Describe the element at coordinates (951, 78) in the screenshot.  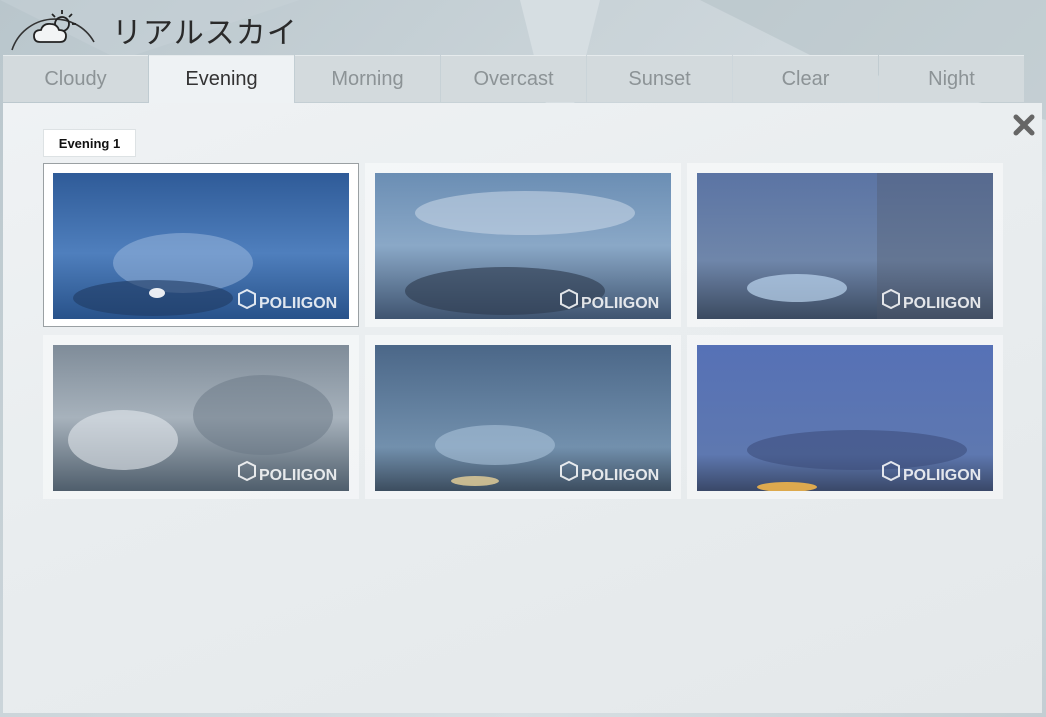
I see `tab-night: Night` at that location.